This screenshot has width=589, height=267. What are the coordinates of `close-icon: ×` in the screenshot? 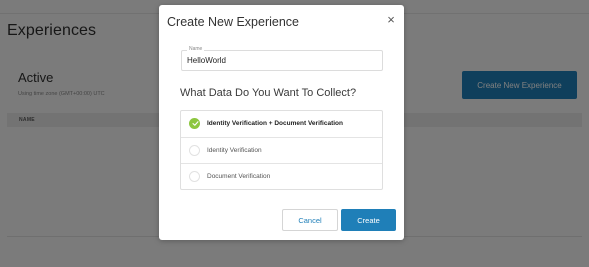 It's located at (391, 20).